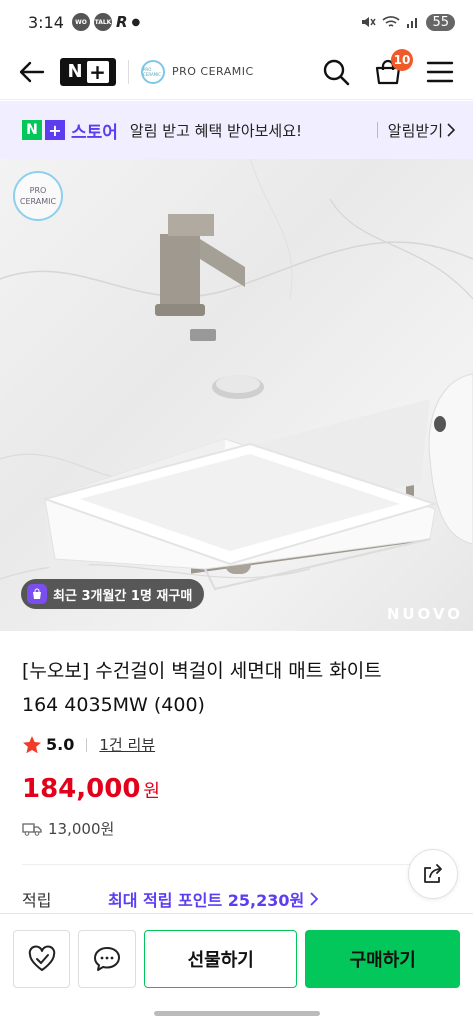 This screenshot has width=473, height=1024. What do you see at coordinates (46, 22) in the screenshot?
I see `status-time: 3:14` at bounding box center [46, 22].